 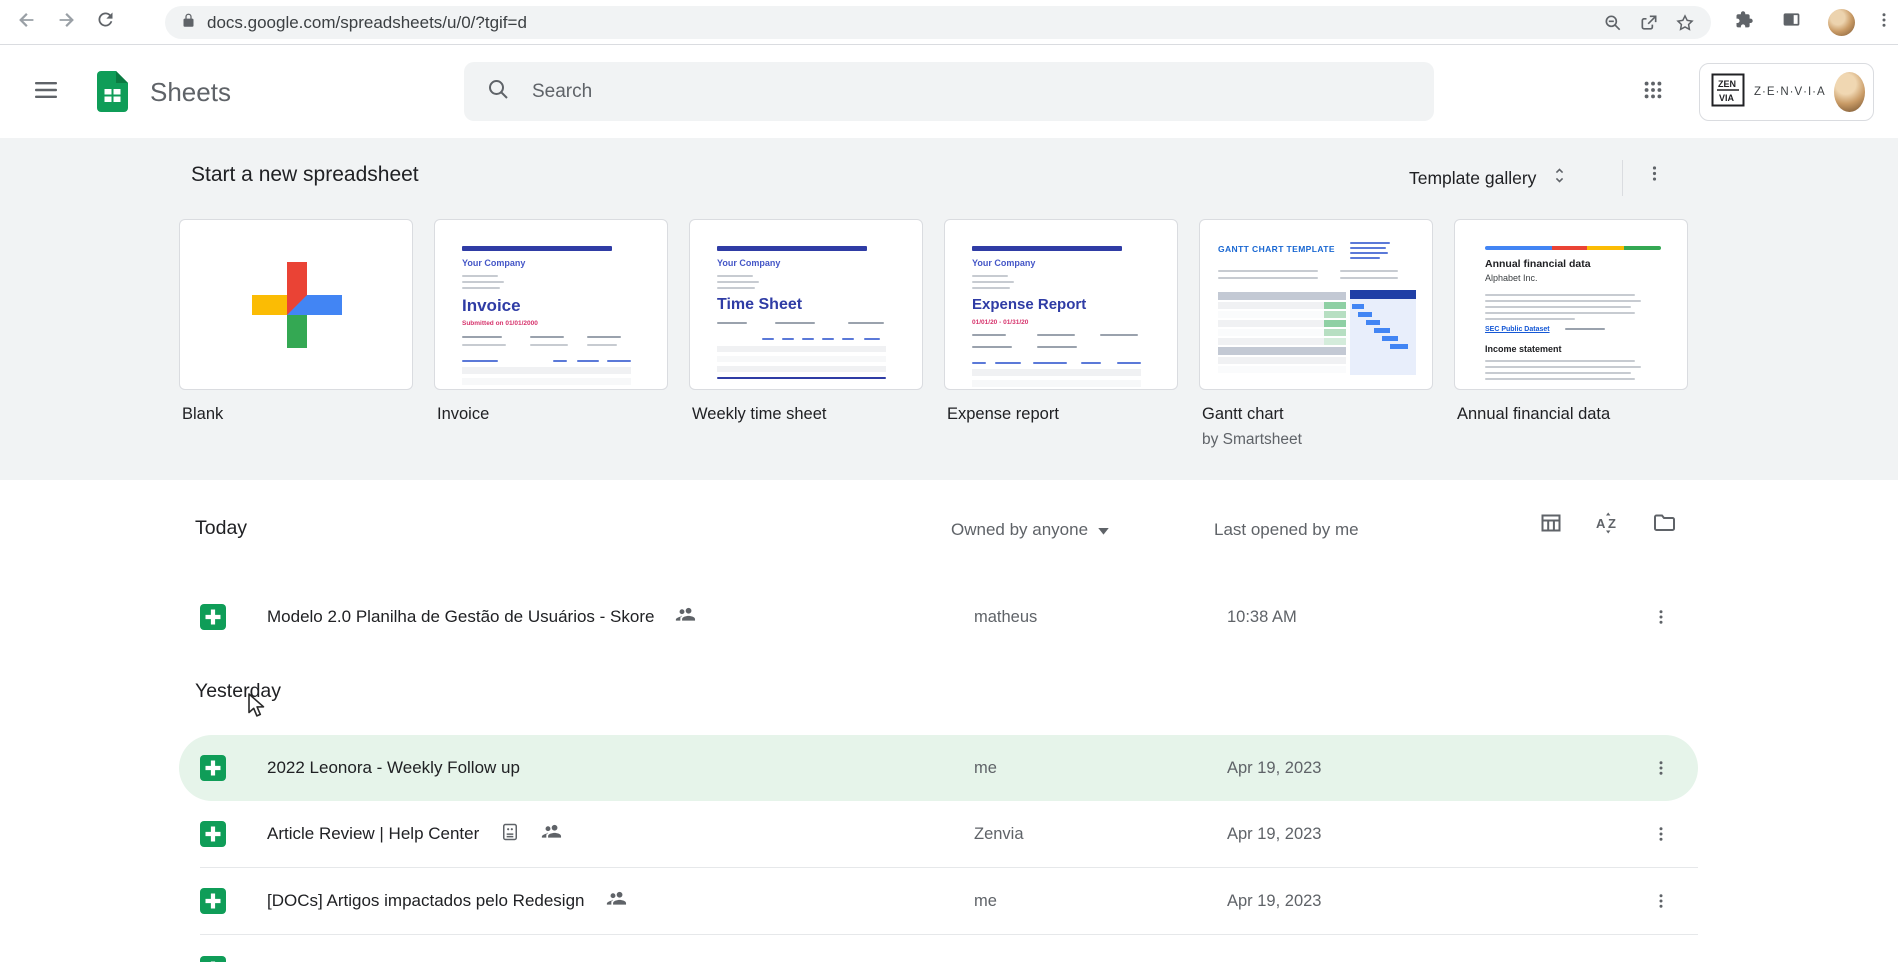 I want to click on plus-red-segment, so click(x=297, y=278).